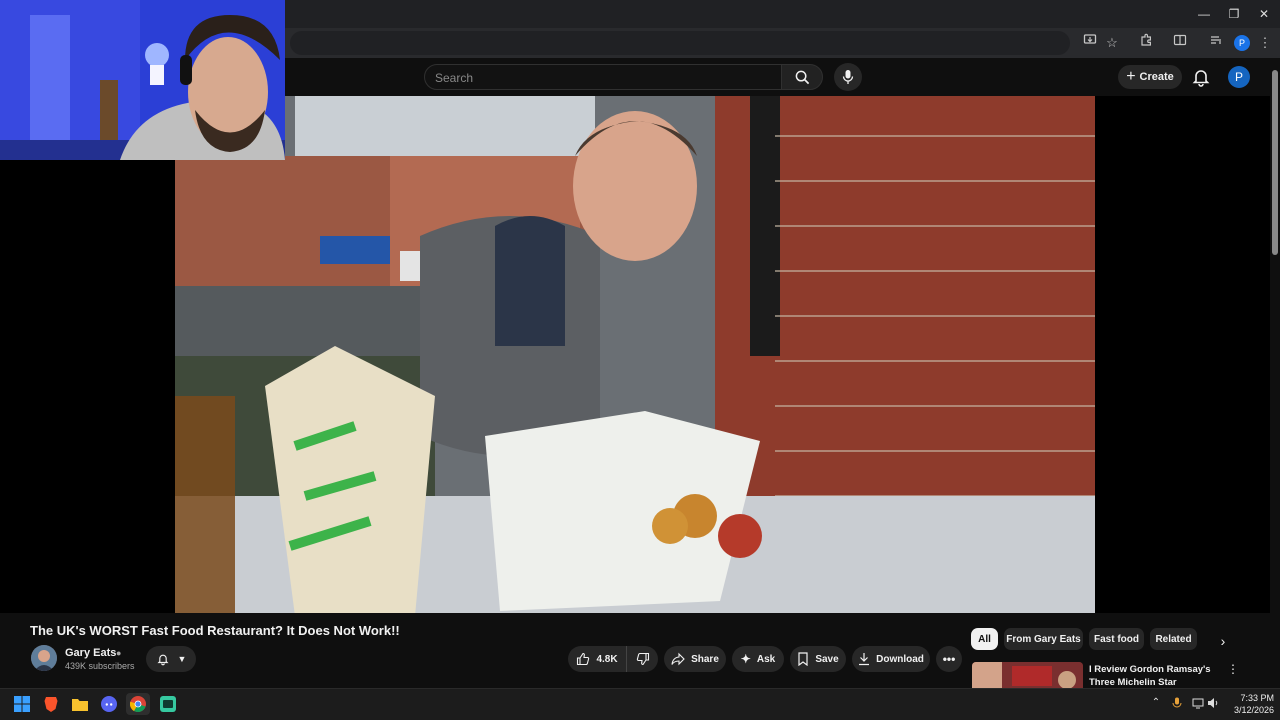 The image size is (1280, 720). I want to click on ask-label: Ask, so click(766, 659).